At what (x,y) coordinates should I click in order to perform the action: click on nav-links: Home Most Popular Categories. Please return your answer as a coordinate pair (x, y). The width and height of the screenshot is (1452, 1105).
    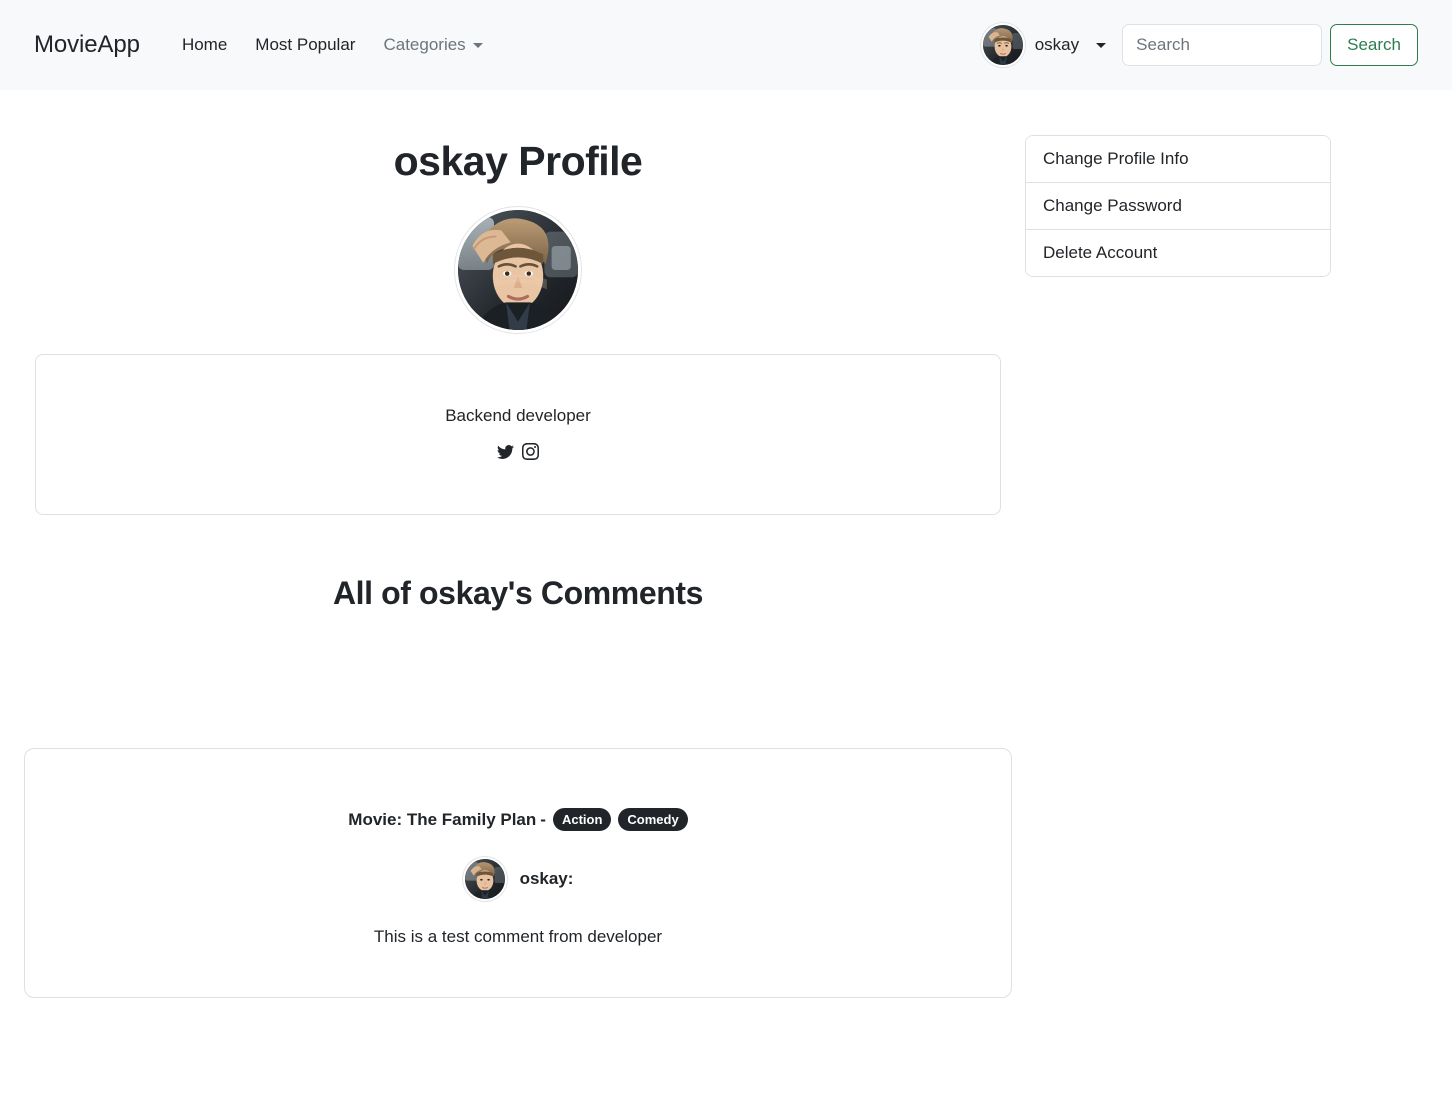
    Looking at the image, I should click on (332, 45).